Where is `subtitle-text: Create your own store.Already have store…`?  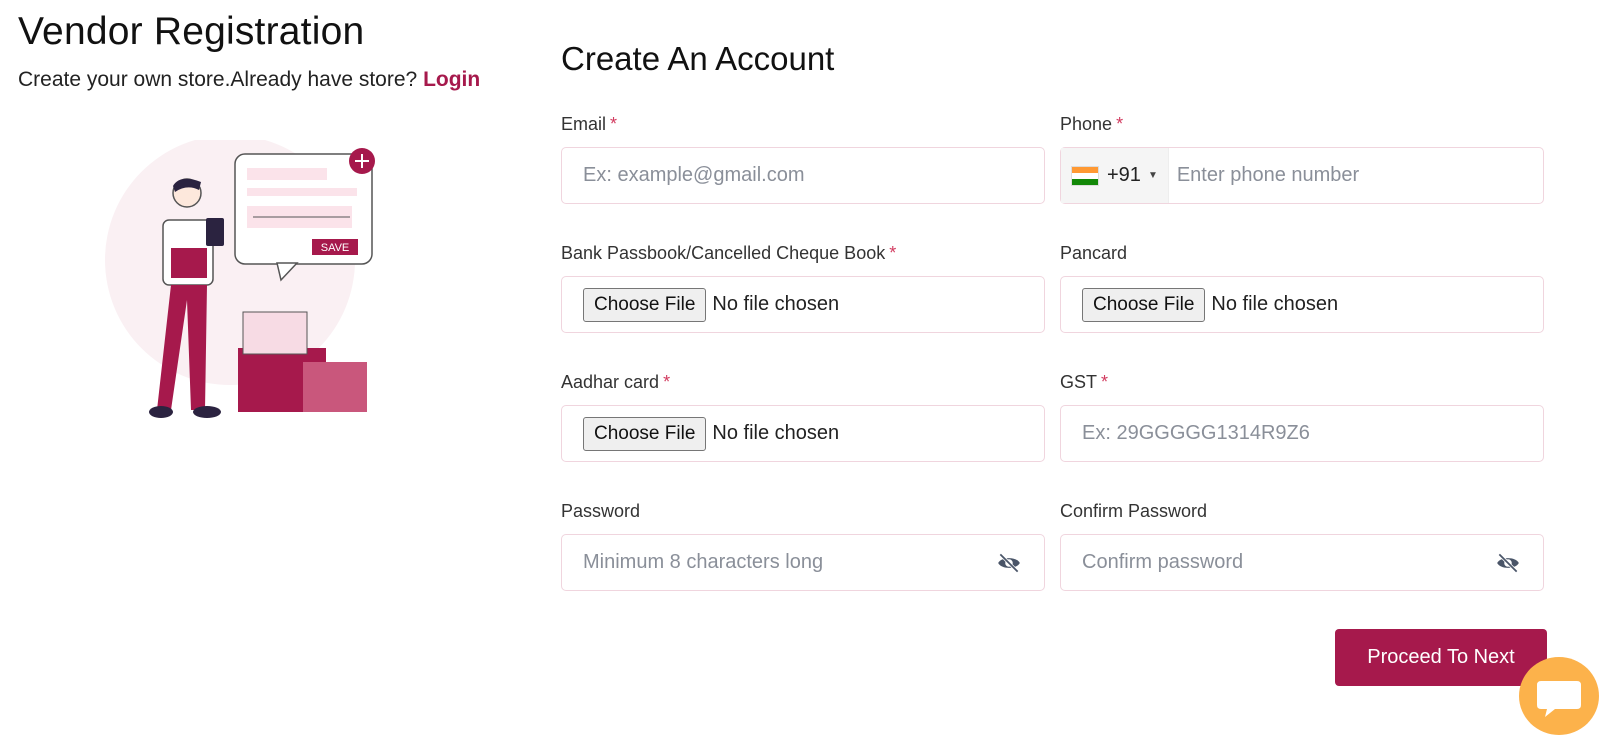
subtitle-text: Create your own store.Already have store… is located at coordinates (218, 79).